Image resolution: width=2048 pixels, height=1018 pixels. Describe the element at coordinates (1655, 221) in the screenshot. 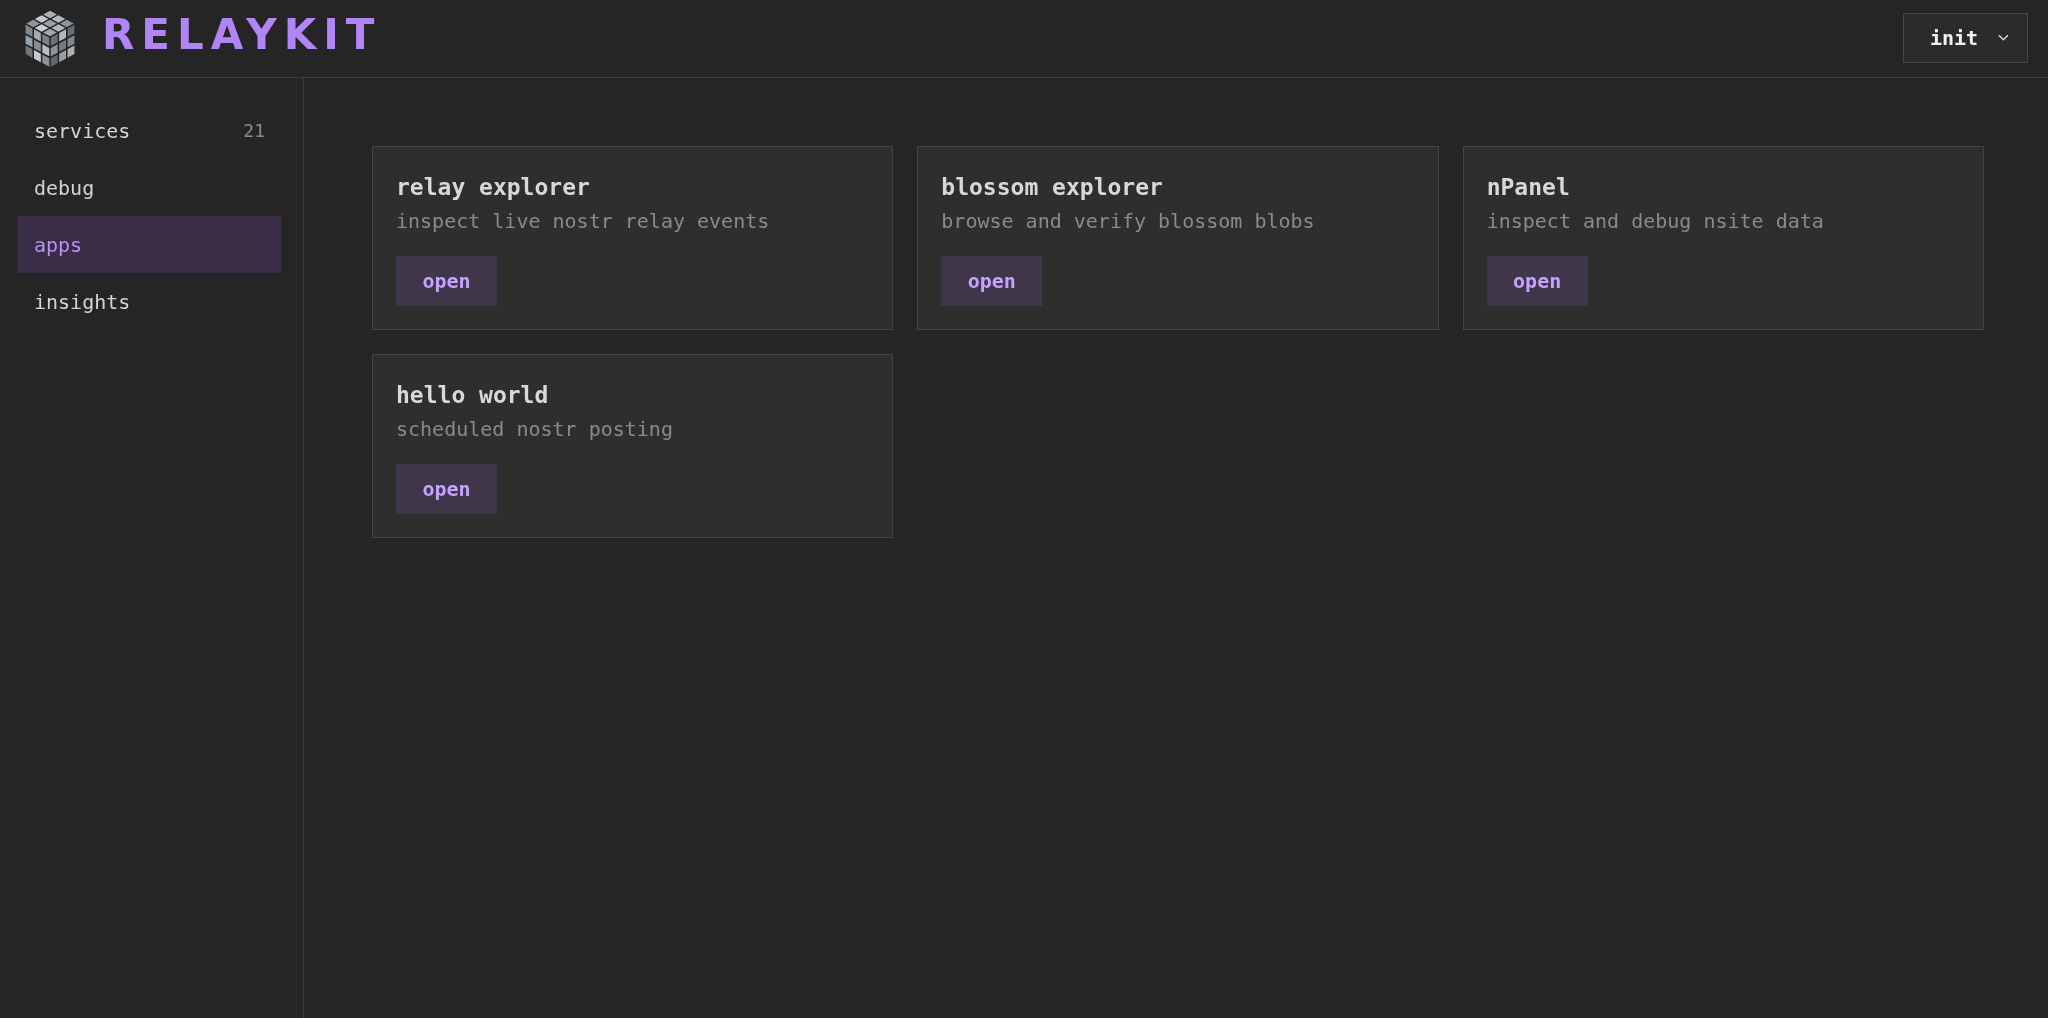

I see `app-description: inspect and debug nsite data` at that location.